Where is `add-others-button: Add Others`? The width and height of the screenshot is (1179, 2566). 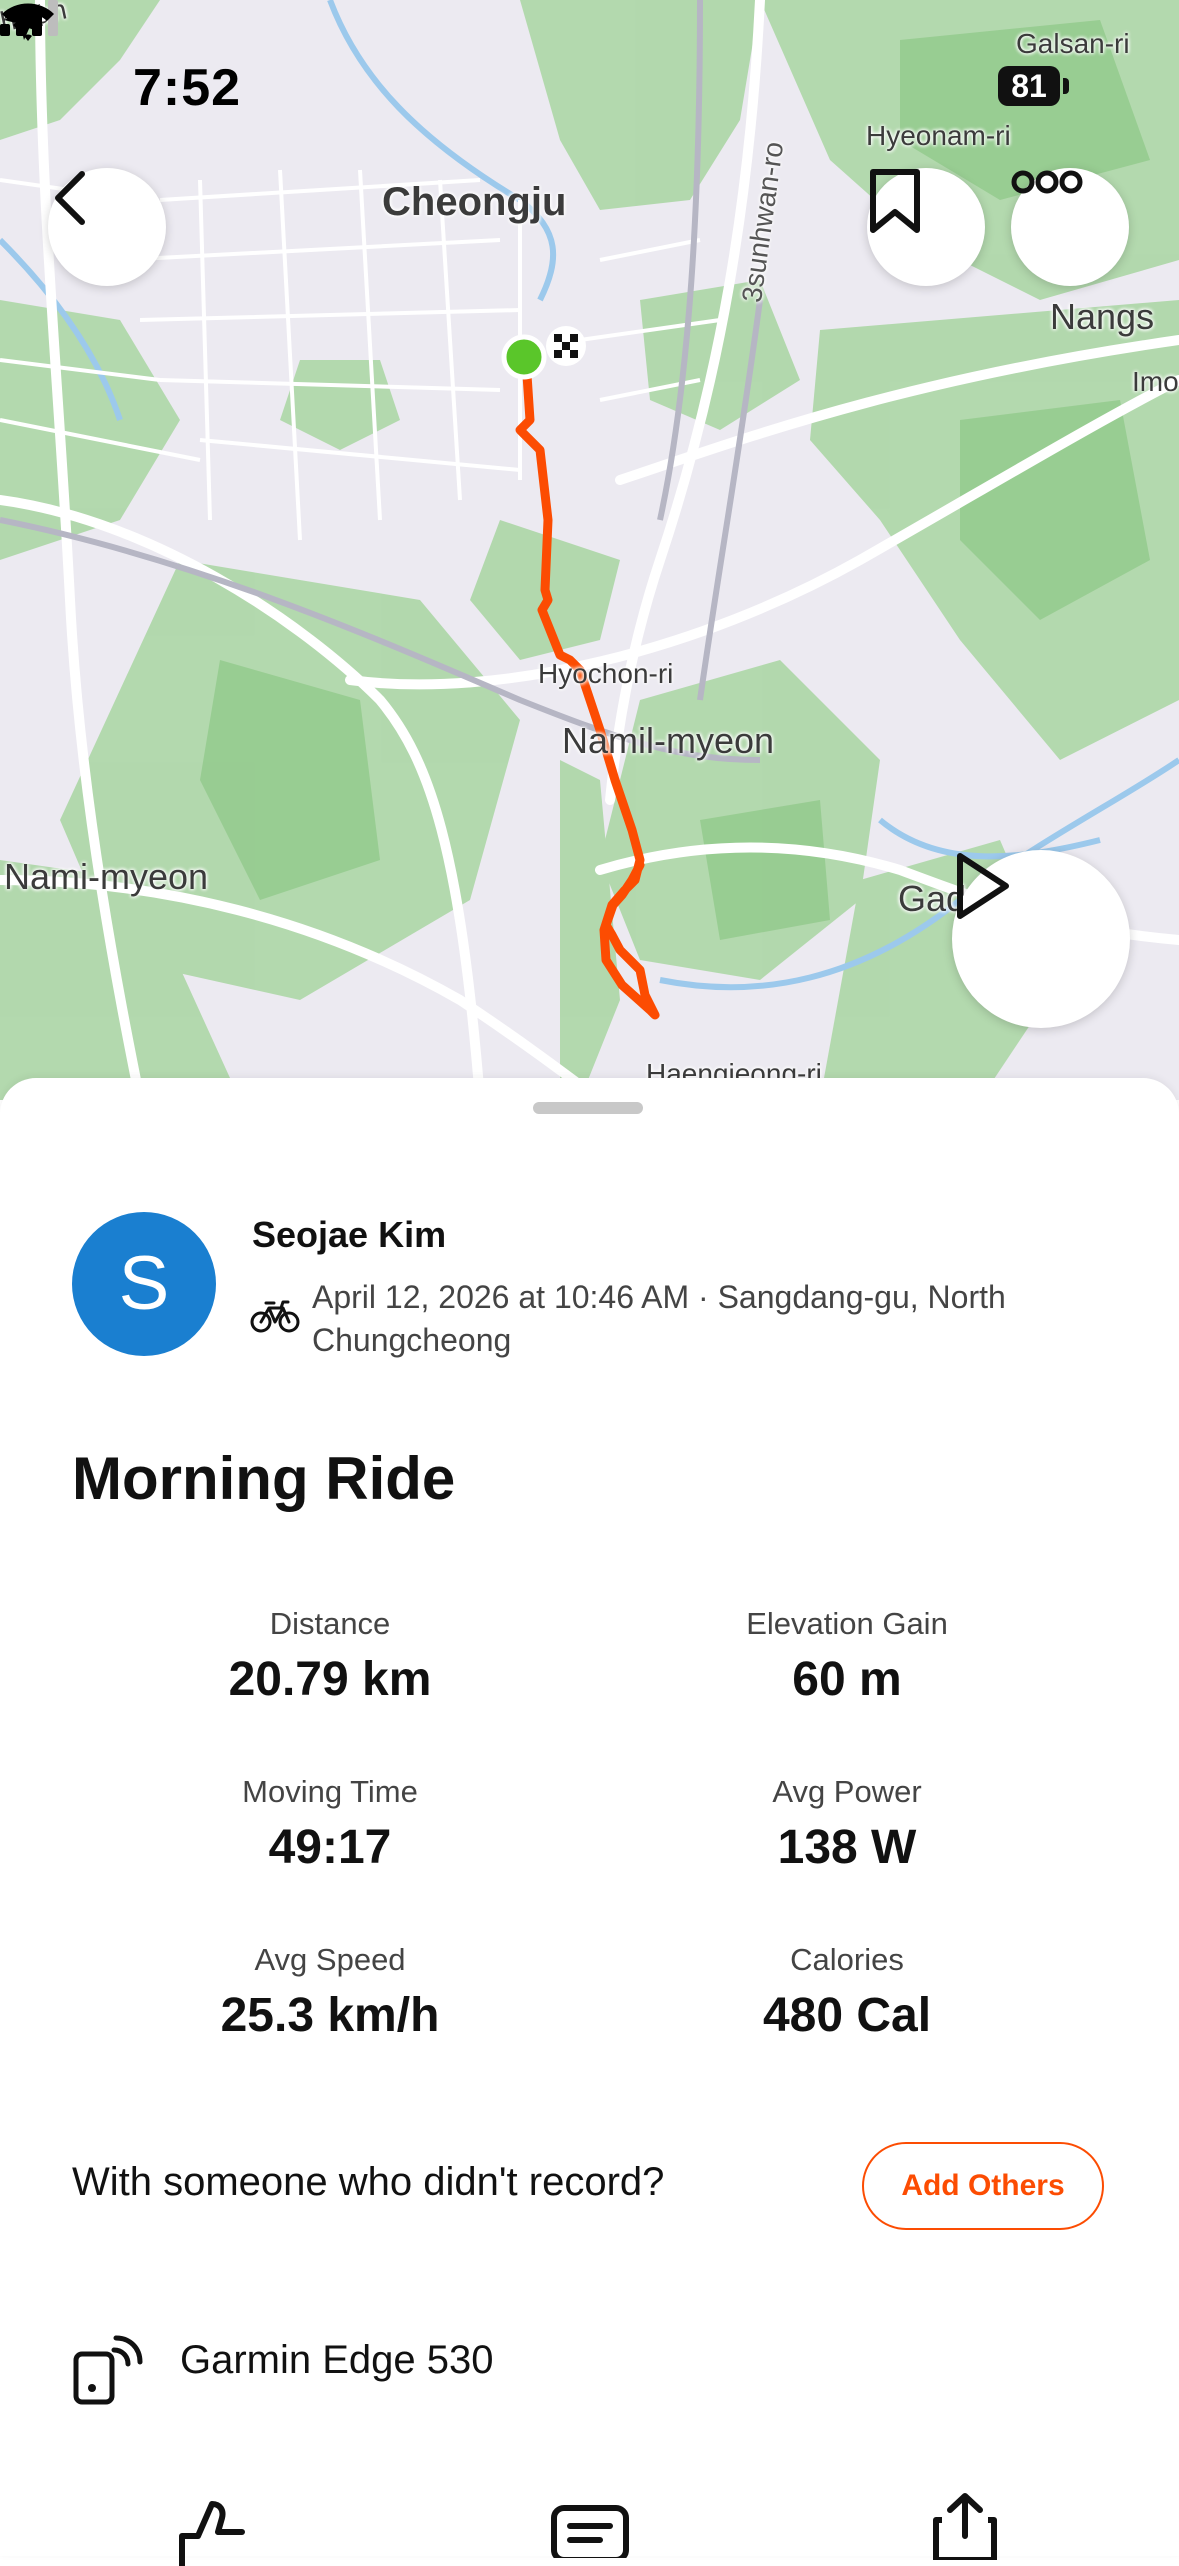
add-others-button: Add Others is located at coordinates (983, 2186).